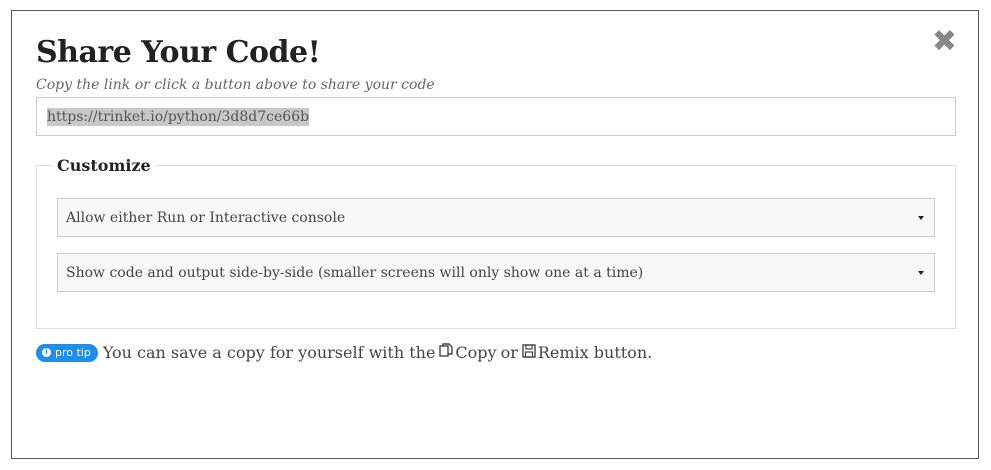 Image resolution: width=991 pixels, height=470 pixels. What do you see at coordinates (206, 217) in the screenshot?
I see `console-mode-selected: Allow either Run or Interactive console` at bounding box center [206, 217].